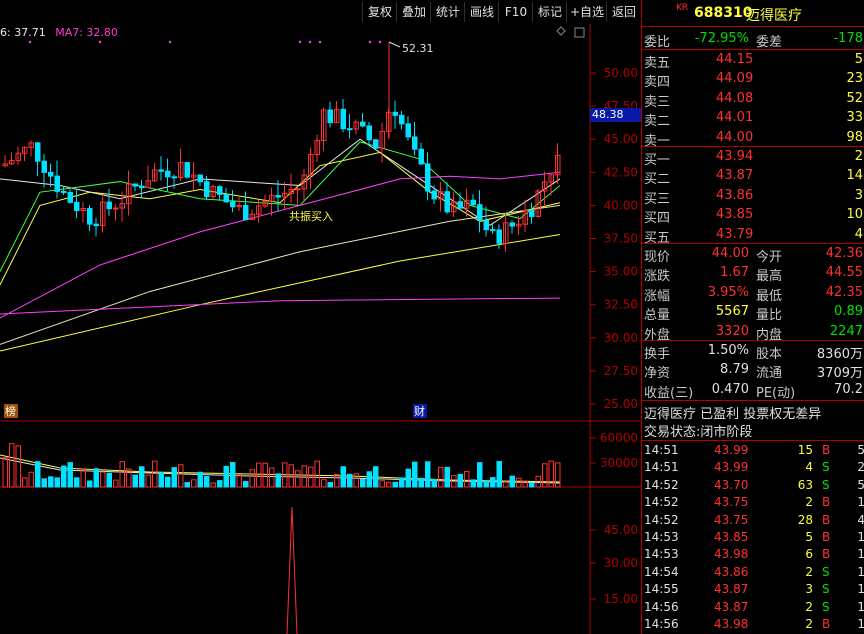 The height and width of the screenshot is (634, 864). Describe the element at coordinates (561, 31) in the screenshot. I see `diamond-icon` at that location.